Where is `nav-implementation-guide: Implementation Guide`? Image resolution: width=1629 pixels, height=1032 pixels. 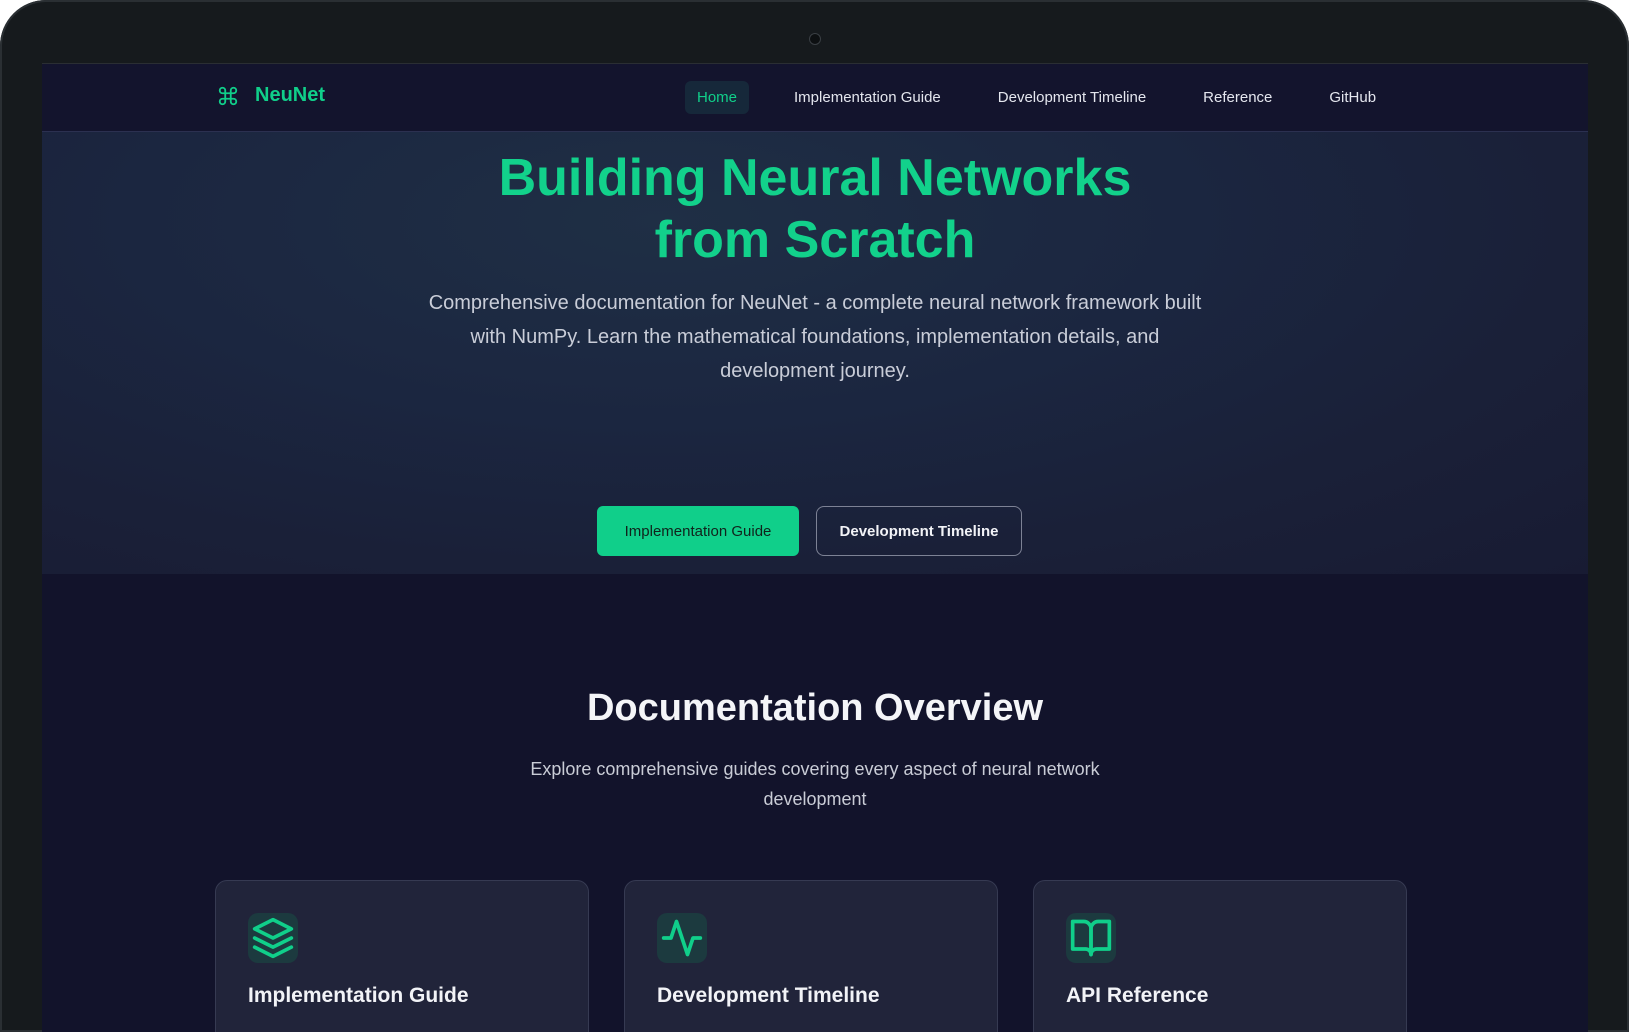 nav-implementation-guide: Implementation Guide is located at coordinates (867, 97).